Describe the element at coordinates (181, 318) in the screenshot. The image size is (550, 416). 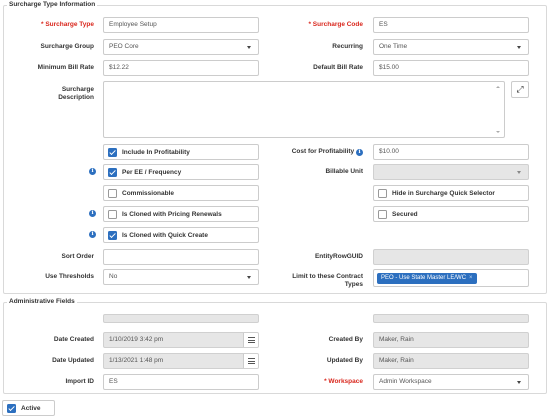
I see `admin-blank-field-left` at that location.